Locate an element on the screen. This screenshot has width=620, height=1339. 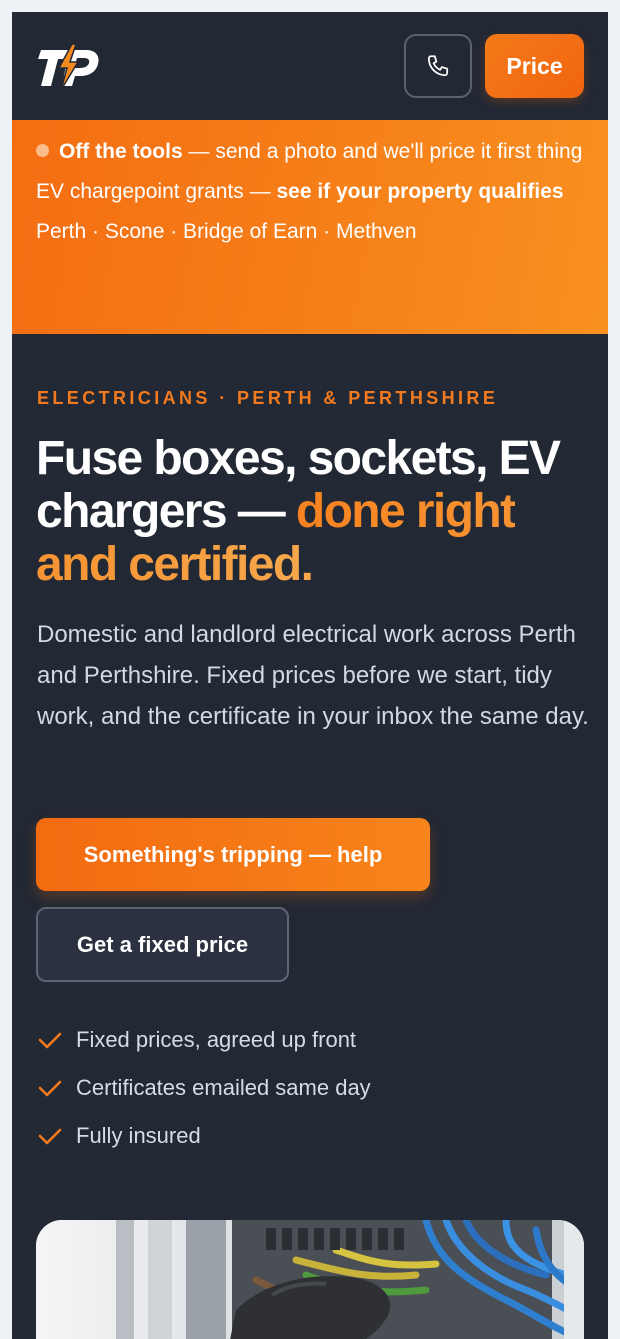
benefit-label: Fully insured is located at coordinates (138, 1135).